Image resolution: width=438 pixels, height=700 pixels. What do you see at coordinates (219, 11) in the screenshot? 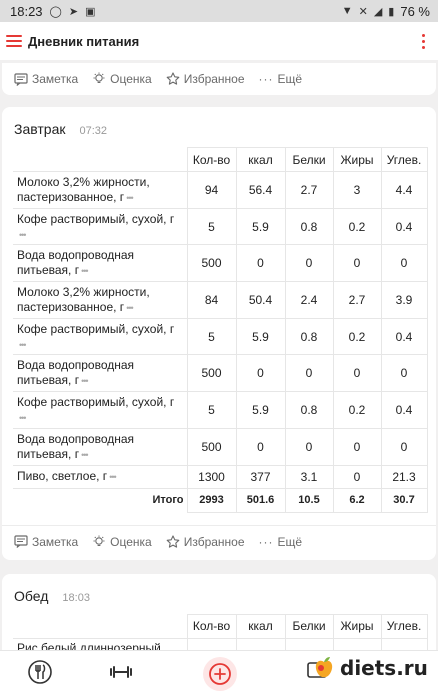
I see `status-bar: 18:23 ◯ ➤ ▣ ▼ ✕ ◢ ▮ 76 %` at bounding box center [219, 11].